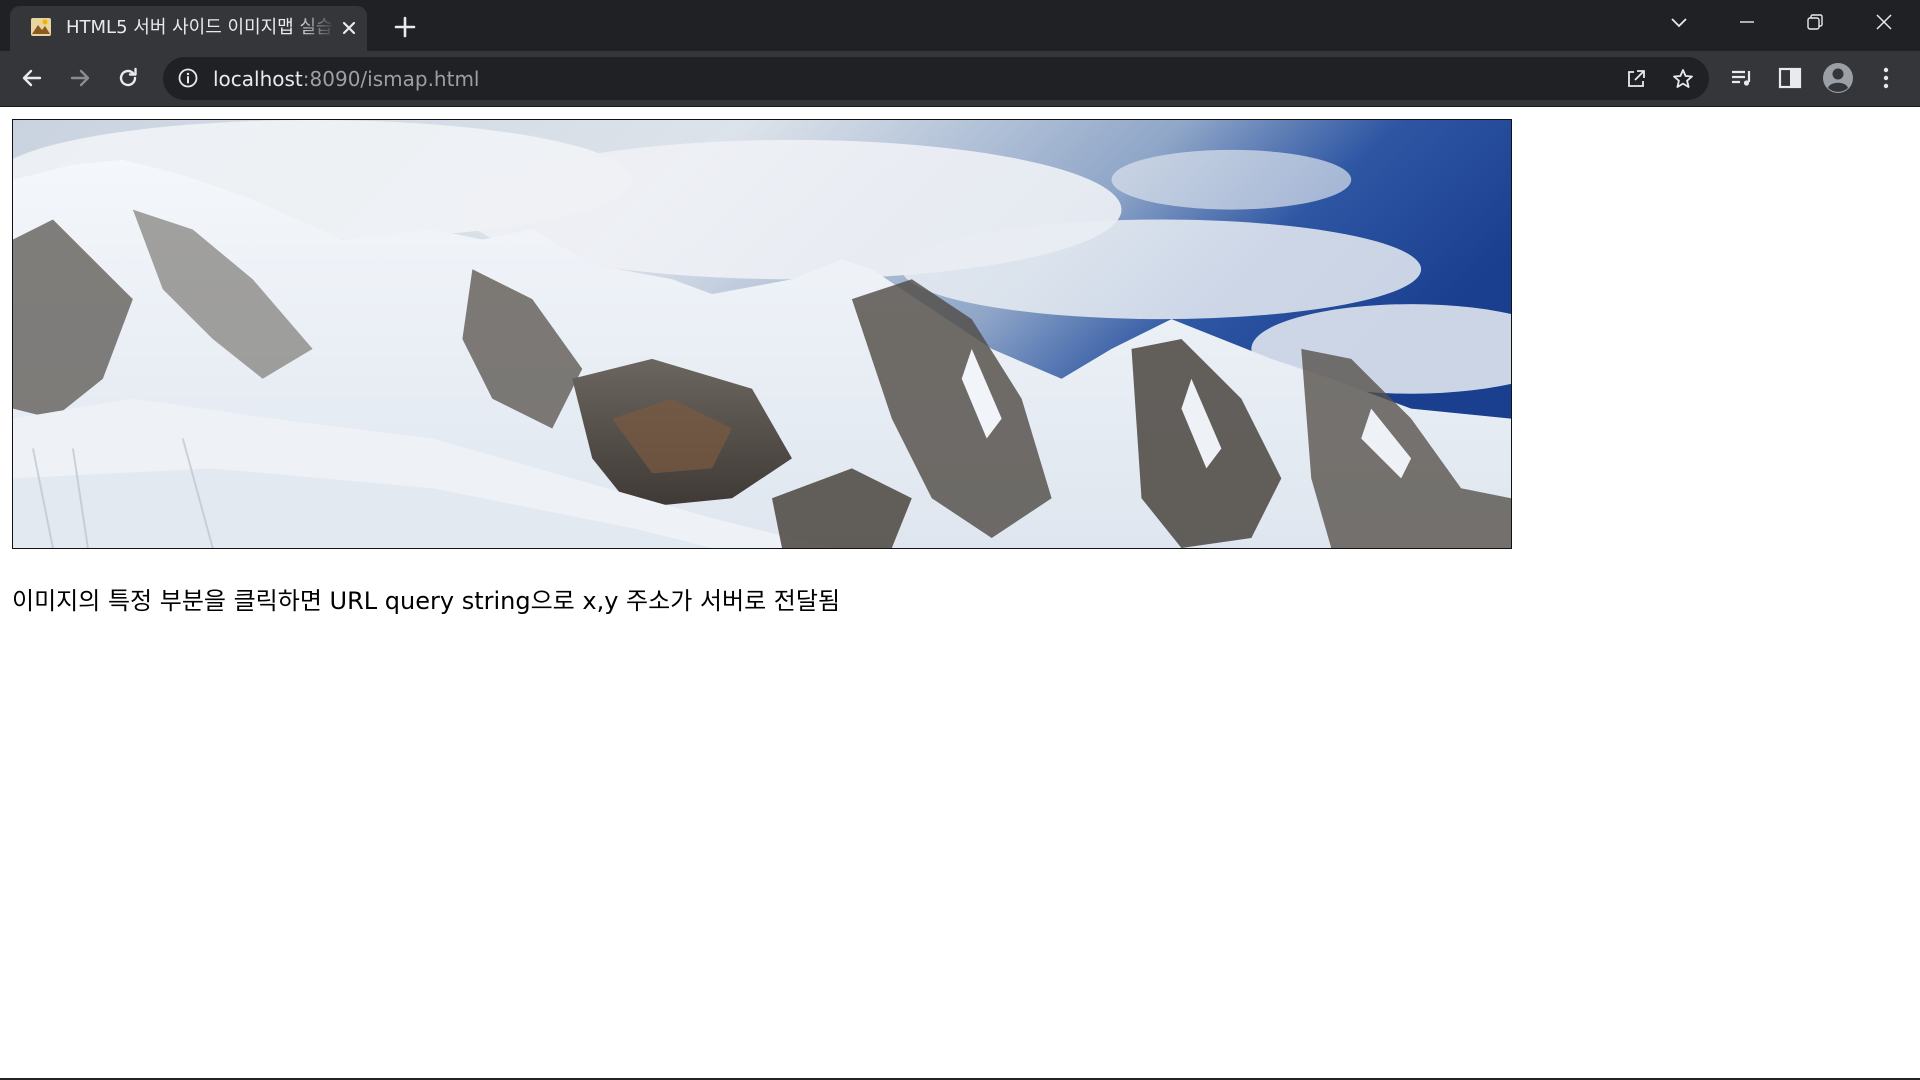 The width and height of the screenshot is (1920, 1080). I want to click on media-queue-button, so click(1742, 78).